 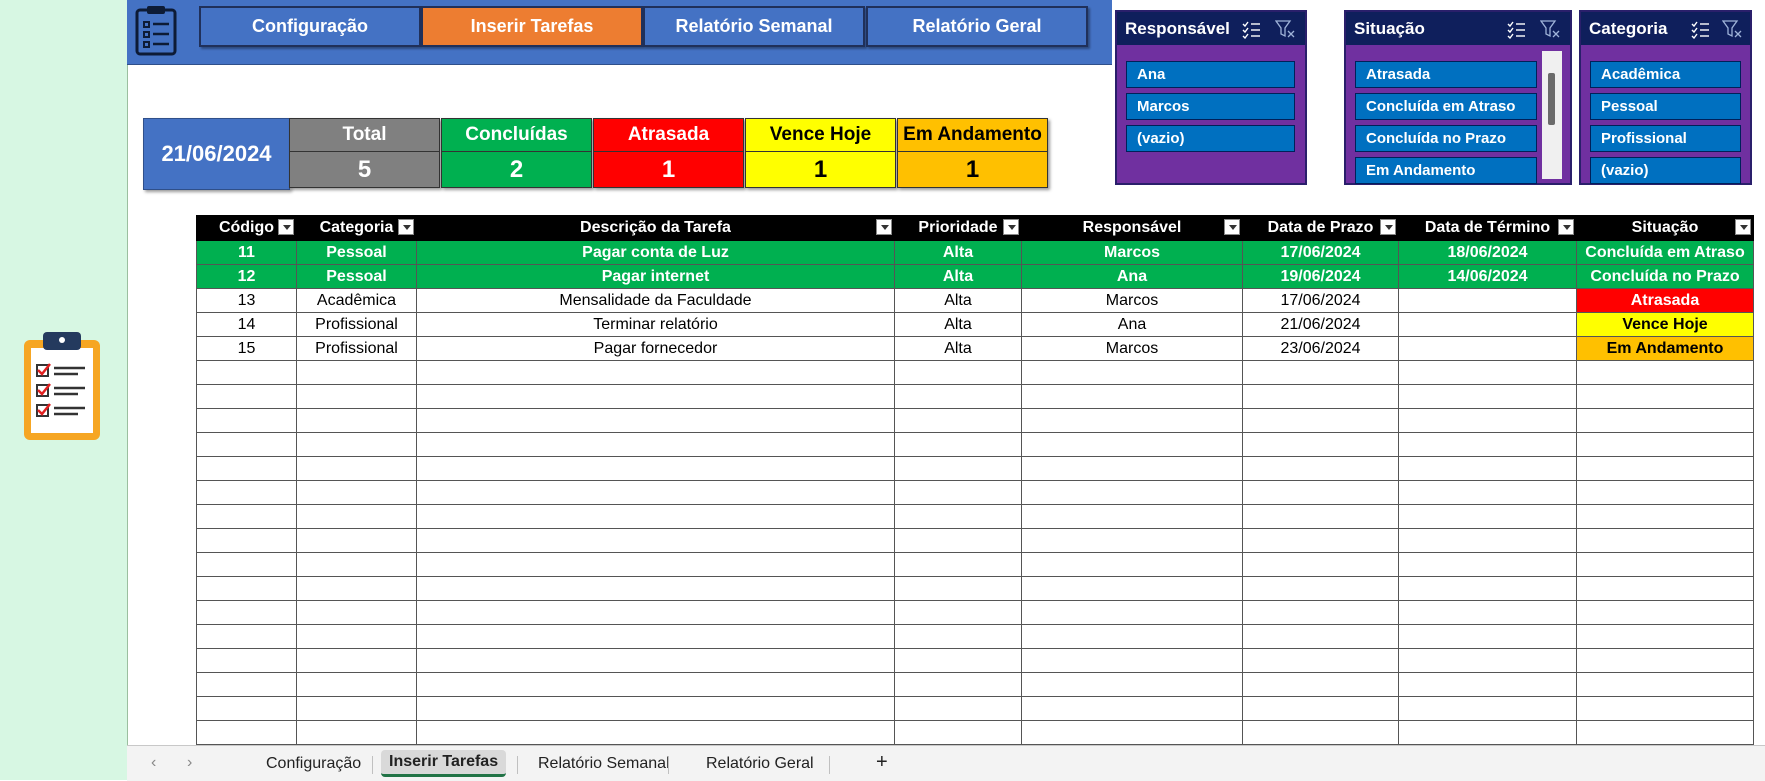 I want to click on chevron-right-icon: ›, so click(x=189, y=763).